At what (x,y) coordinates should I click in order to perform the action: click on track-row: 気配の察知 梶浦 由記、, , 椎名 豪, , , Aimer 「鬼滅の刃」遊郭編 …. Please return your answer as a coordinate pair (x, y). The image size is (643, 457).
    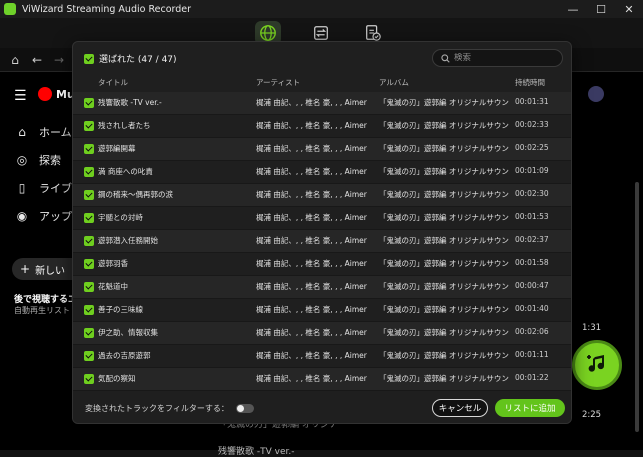
    Looking at the image, I should click on (322, 379).